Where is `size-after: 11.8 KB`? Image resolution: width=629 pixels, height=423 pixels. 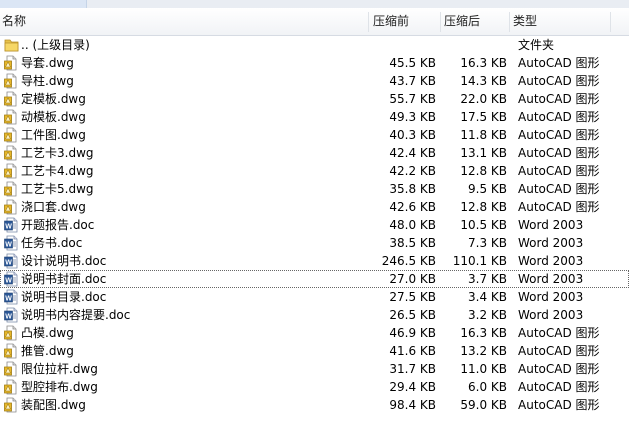
size-after: 11.8 KB is located at coordinates (483, 135).